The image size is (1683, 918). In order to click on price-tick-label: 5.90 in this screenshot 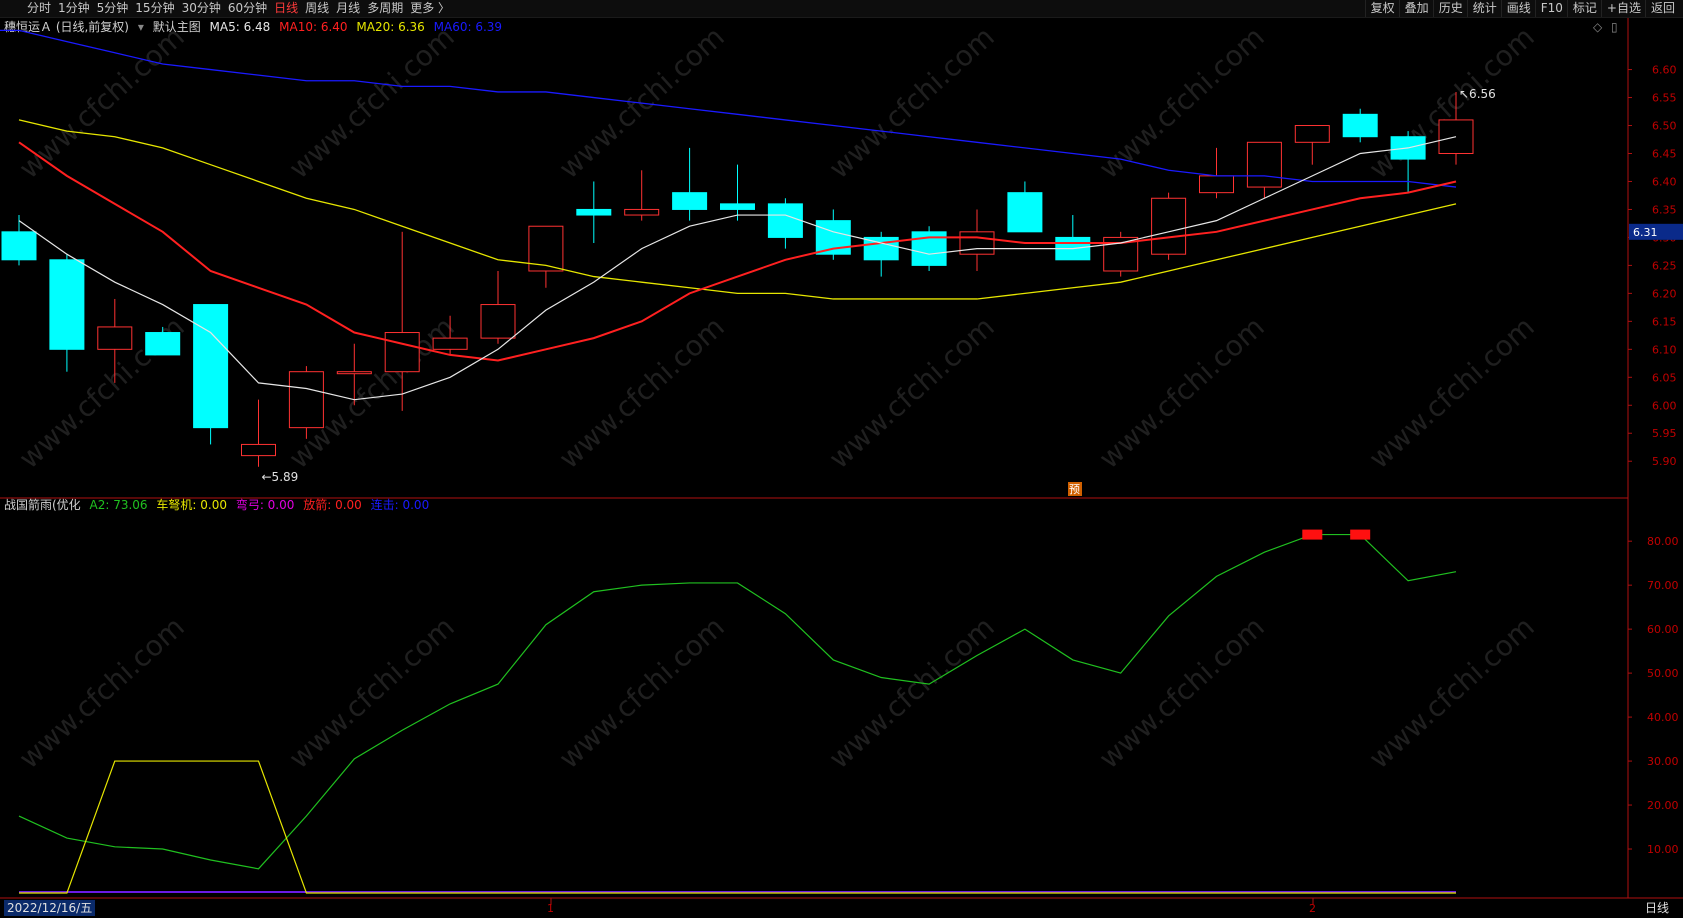, I will do `click(1664, 461)`.